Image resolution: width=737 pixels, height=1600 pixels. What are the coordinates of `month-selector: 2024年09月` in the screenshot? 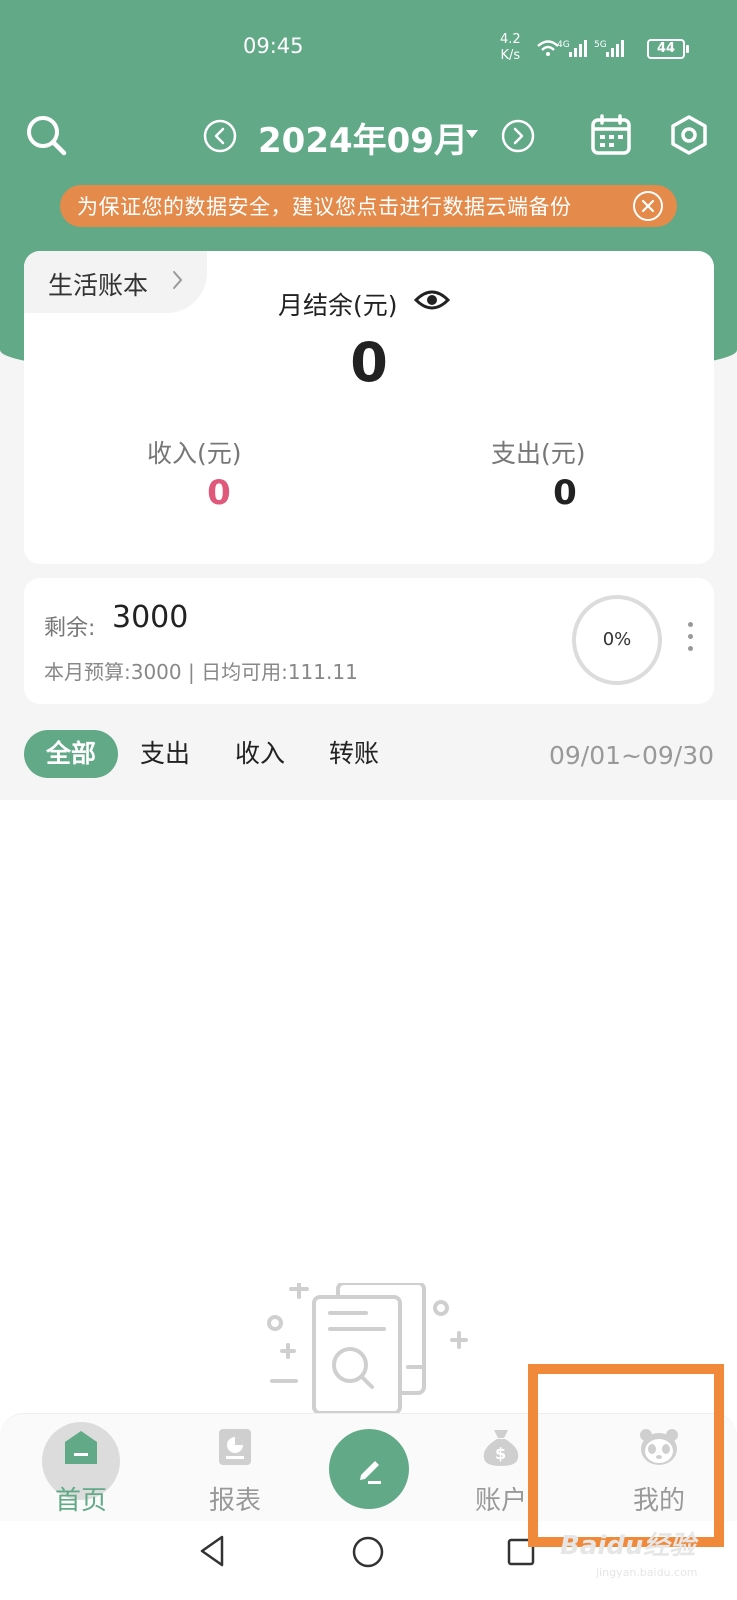 It's located at (363, 137).